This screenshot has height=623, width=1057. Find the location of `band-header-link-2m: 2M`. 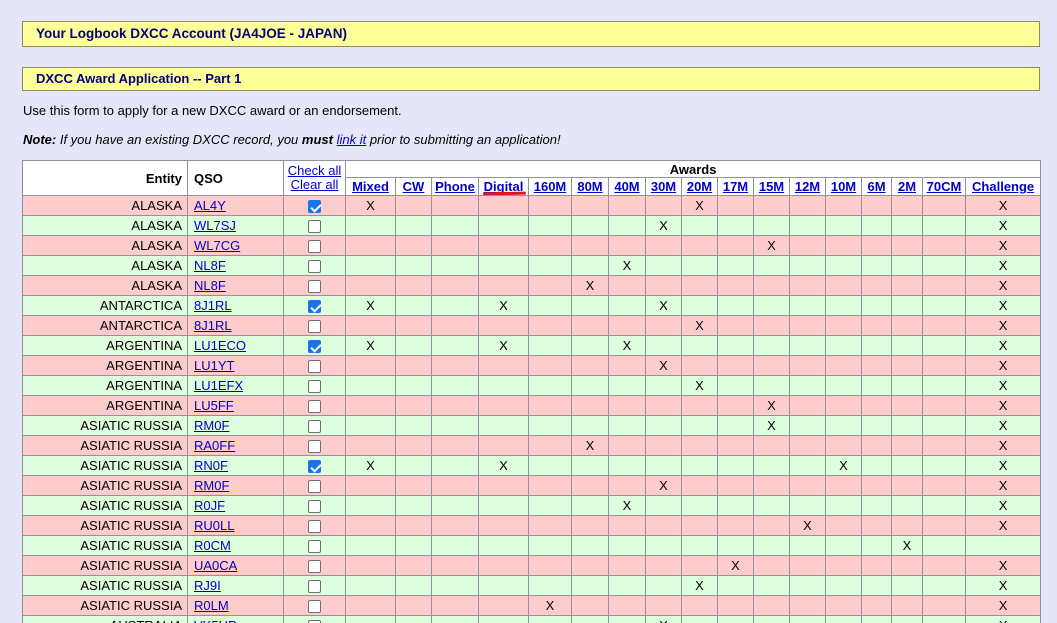

band-header-link-2m: 2M is located at coordinates (907, 186).